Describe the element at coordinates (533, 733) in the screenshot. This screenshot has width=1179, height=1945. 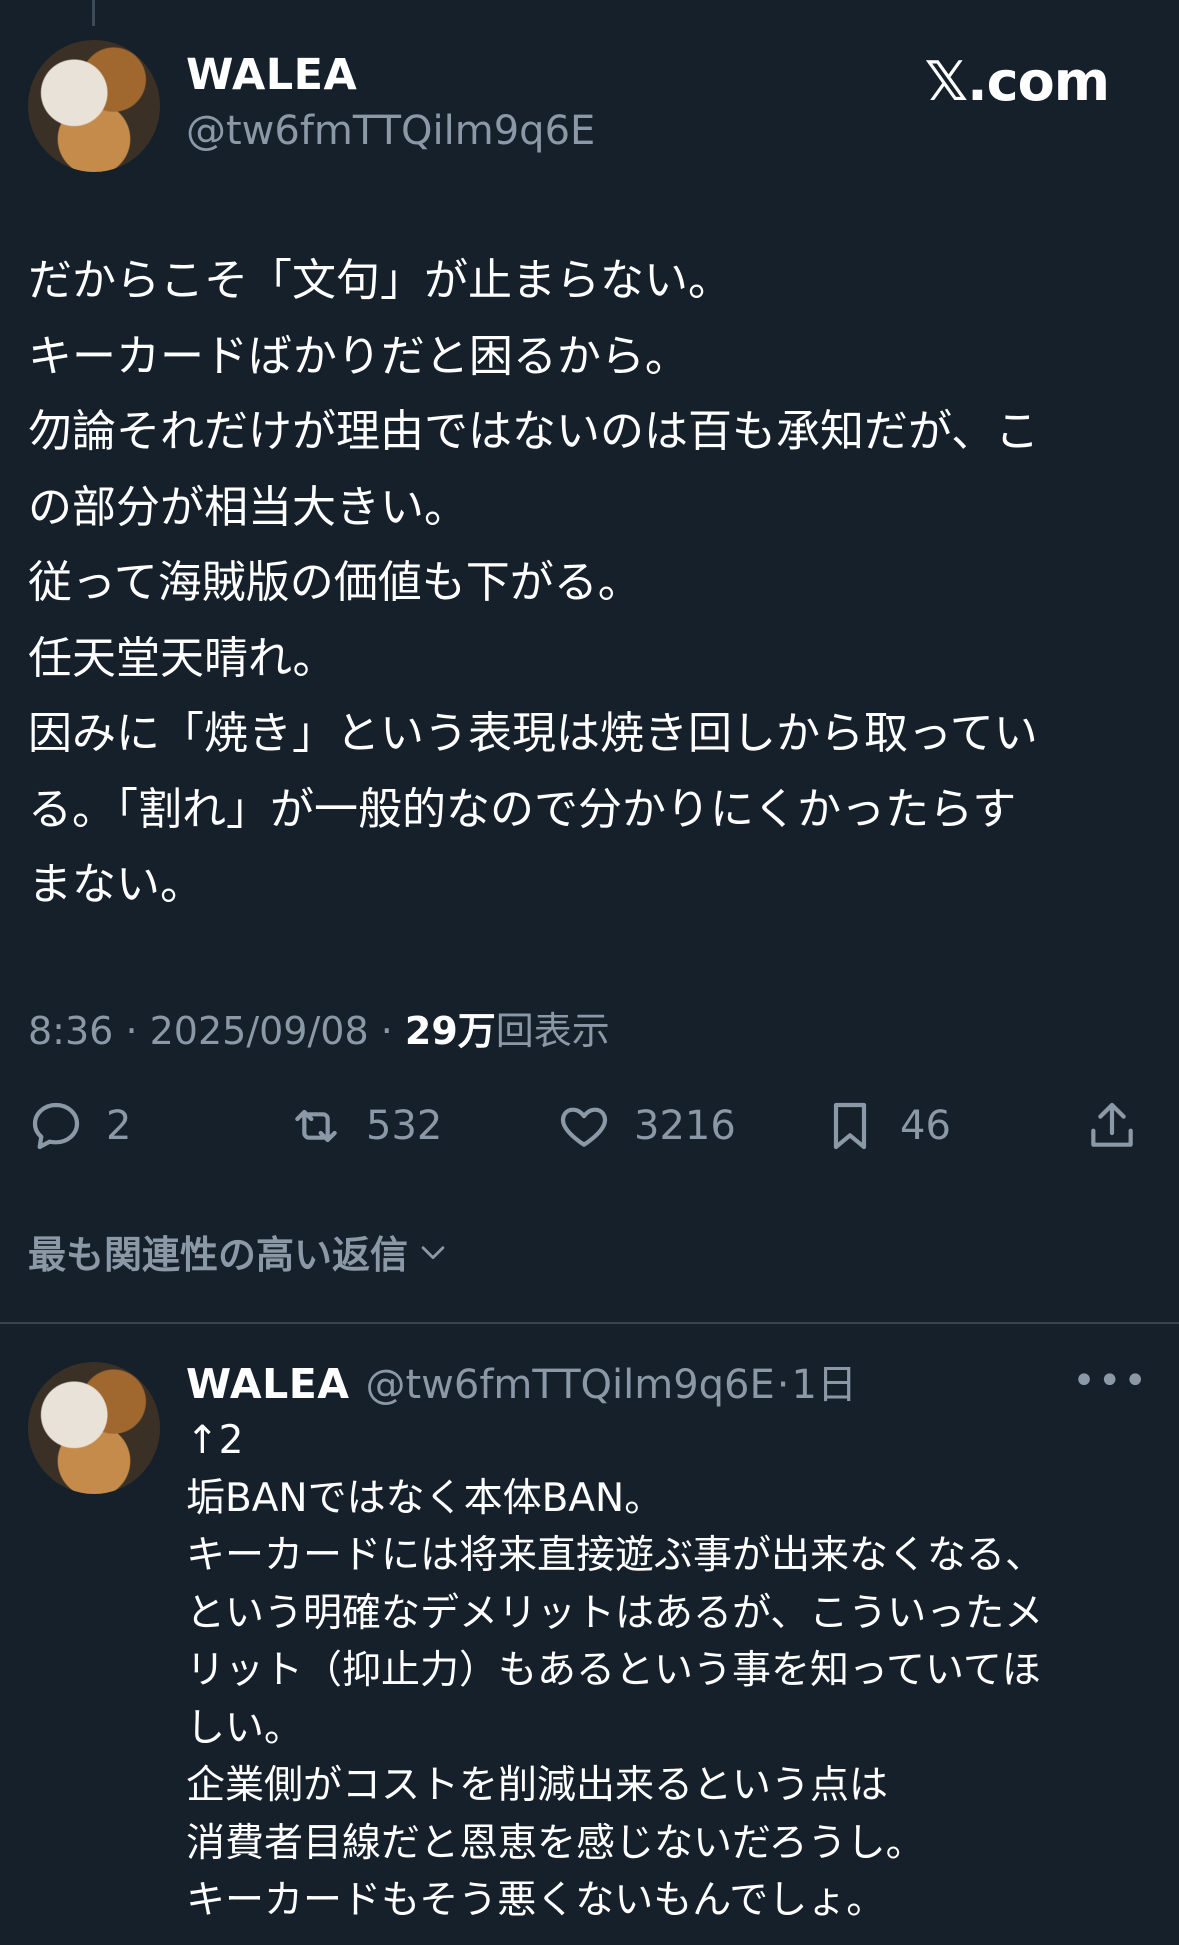
I see `tweet-line: 因みに「焼き」という表現は焼き回しから取ってい` at that location.